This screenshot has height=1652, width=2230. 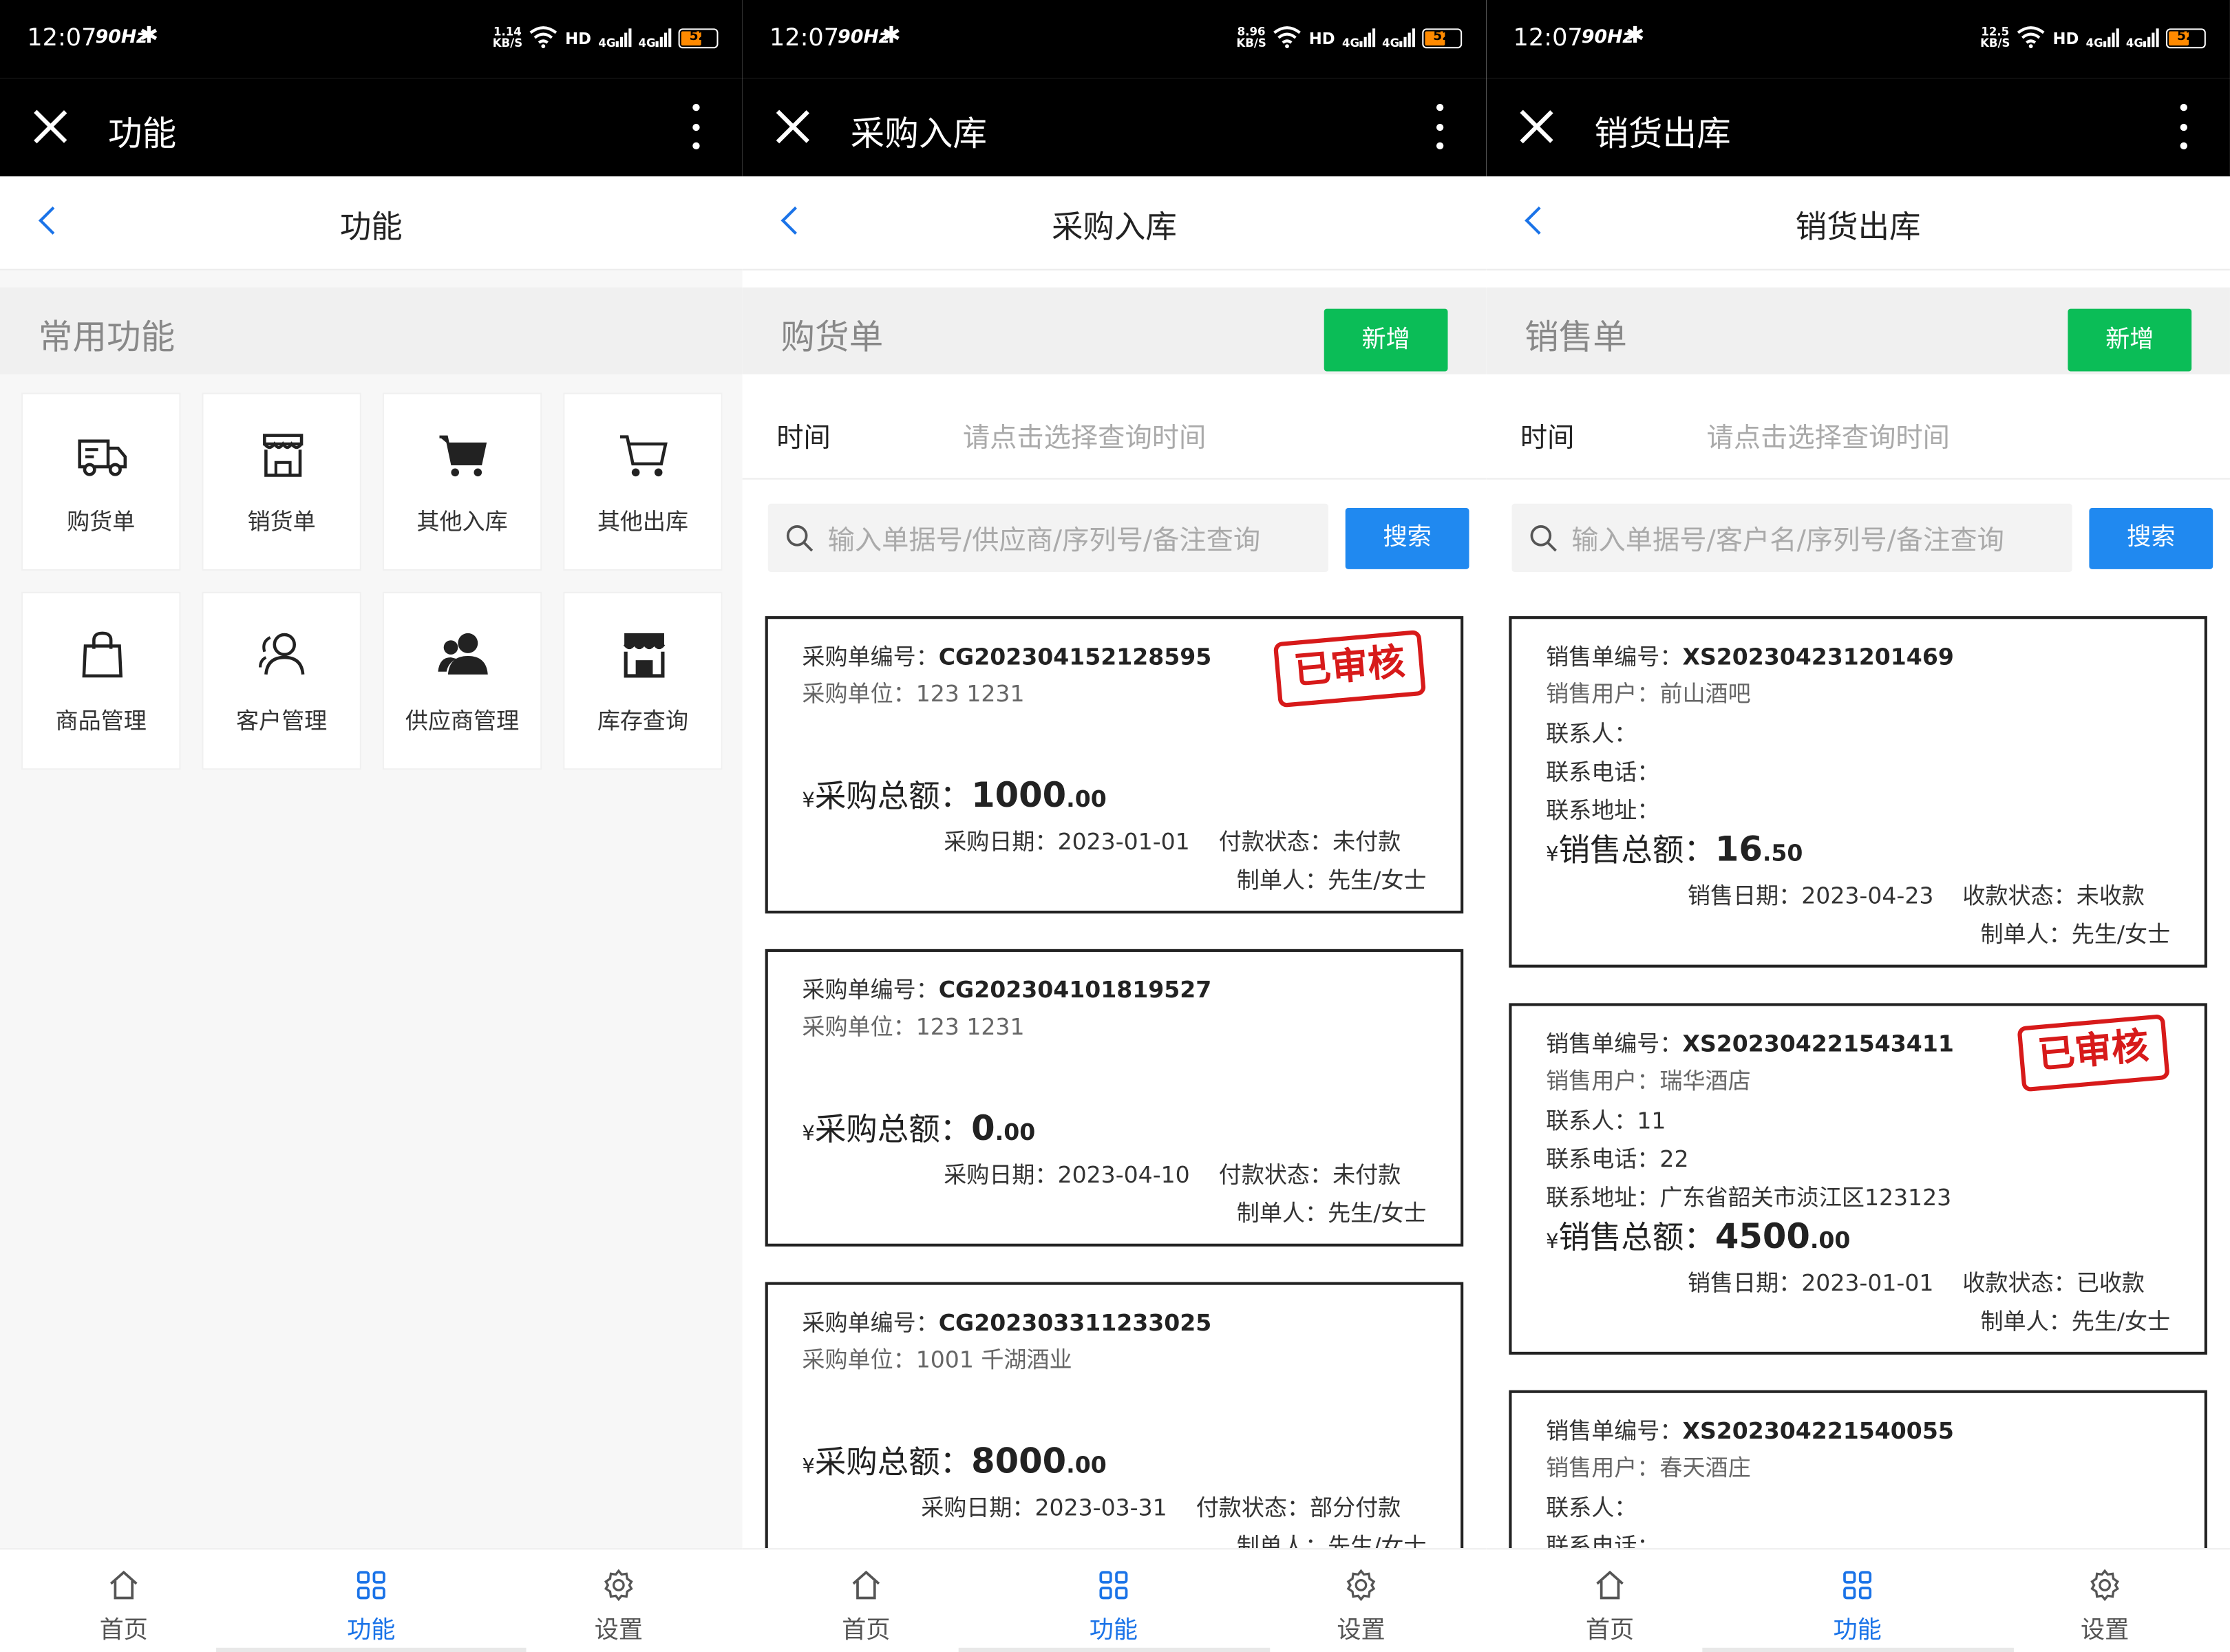 I want to click on function-goods-management: 商品管理, so click(x=101, y=681).